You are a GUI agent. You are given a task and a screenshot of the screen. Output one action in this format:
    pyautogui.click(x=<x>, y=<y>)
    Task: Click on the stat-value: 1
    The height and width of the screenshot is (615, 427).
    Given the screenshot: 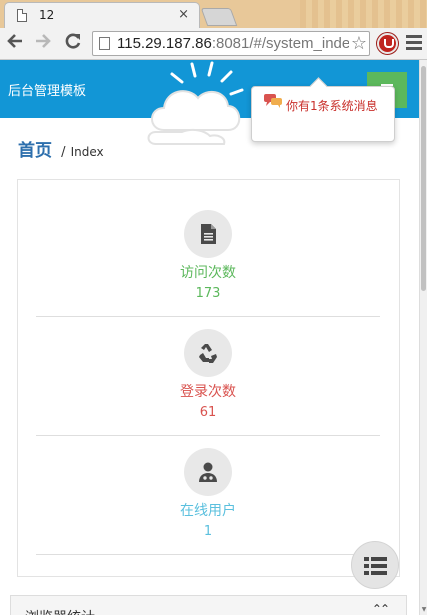 What is the action you would take?
    pyautogui.click(x=208, y=531)
    